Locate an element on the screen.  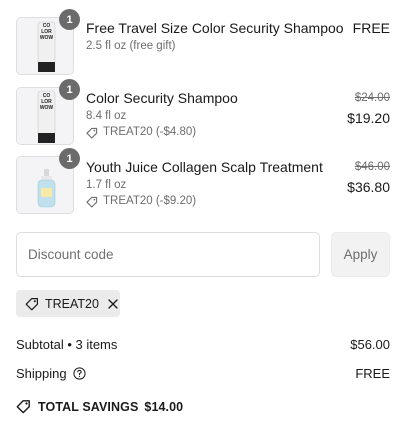
product-title: Free Travel Size Color Security Shampoo is located at coordinates (215, 28).